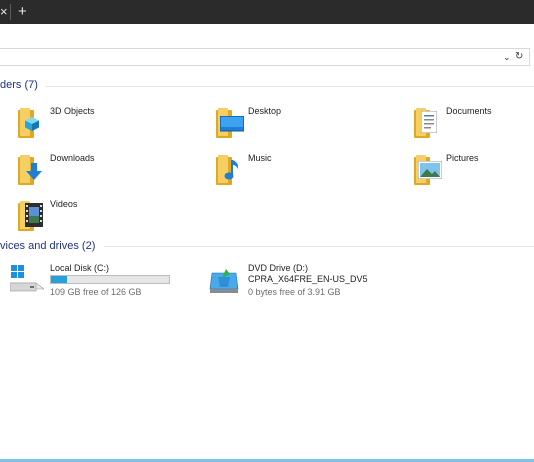  What do you see at coordinates (265, 57) in the screenshot?
I see `address-bar: ⌄ ↻` at bounding box center [265, 57].